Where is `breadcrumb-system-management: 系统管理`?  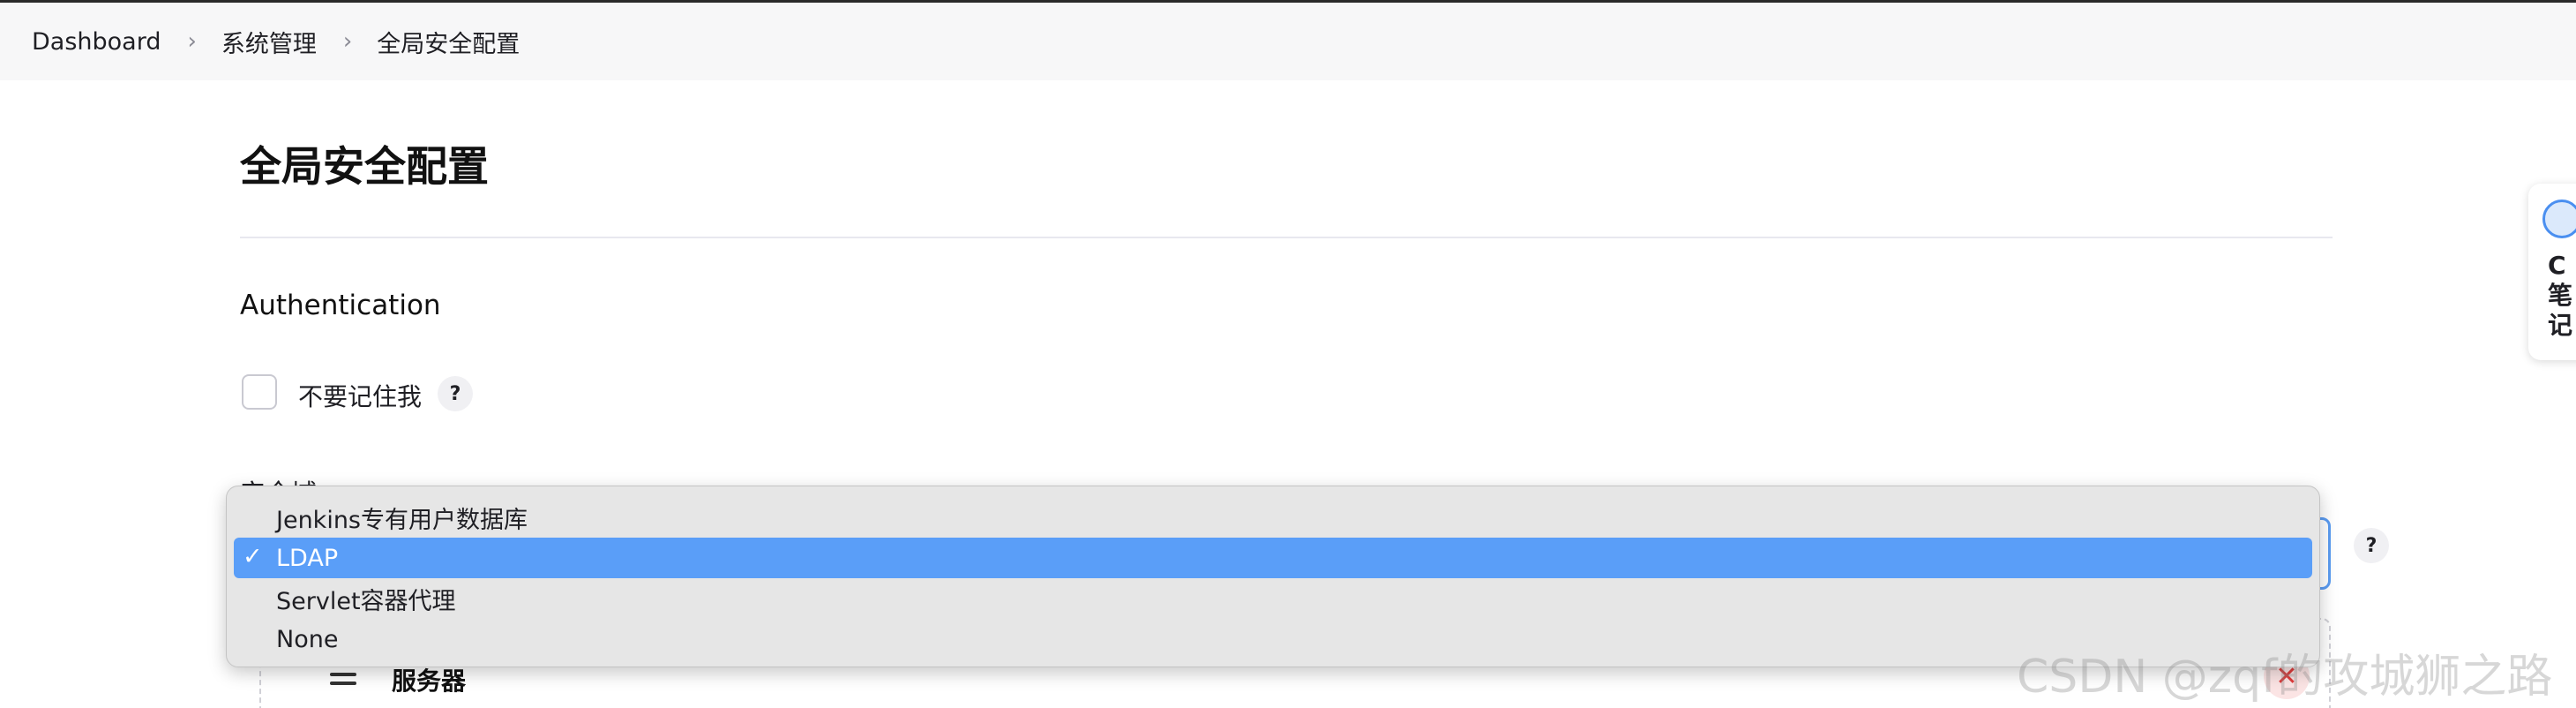
breadcrumb-system-management: 系统管理 is located at coordinates (269, 42).